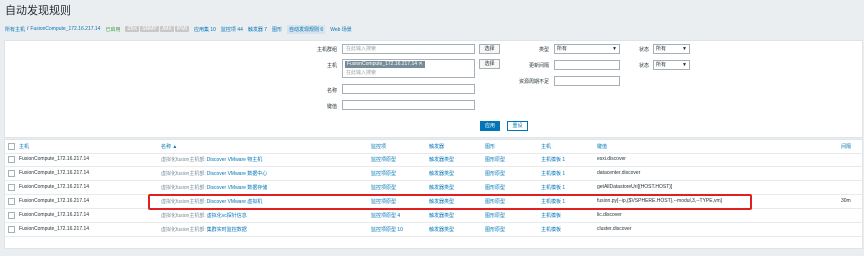 The width and height of the screenshot is (864, 256). What do you see at coordinates (24, 146) in the screenshot?
I see `col-host: 主机` at bounding box center [24, 146].